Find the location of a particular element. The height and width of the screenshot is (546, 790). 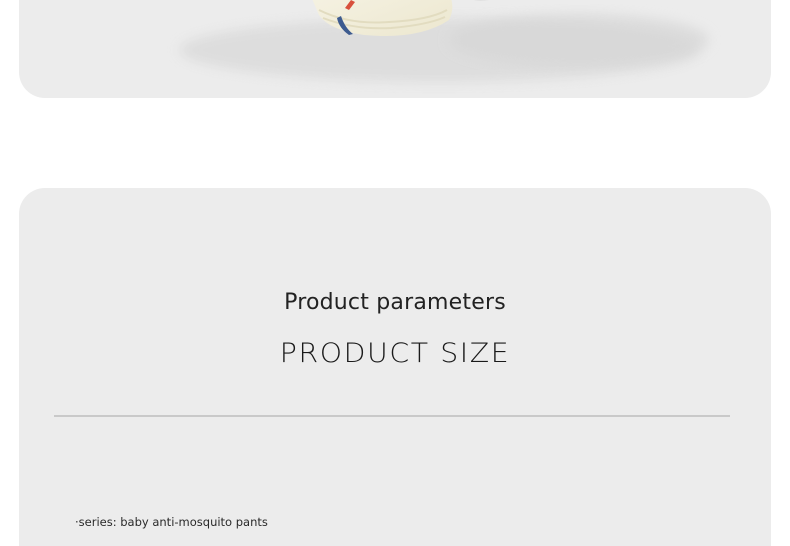

section-subtitle: PRODUCT SIZE is located at coordinates (395, 353).